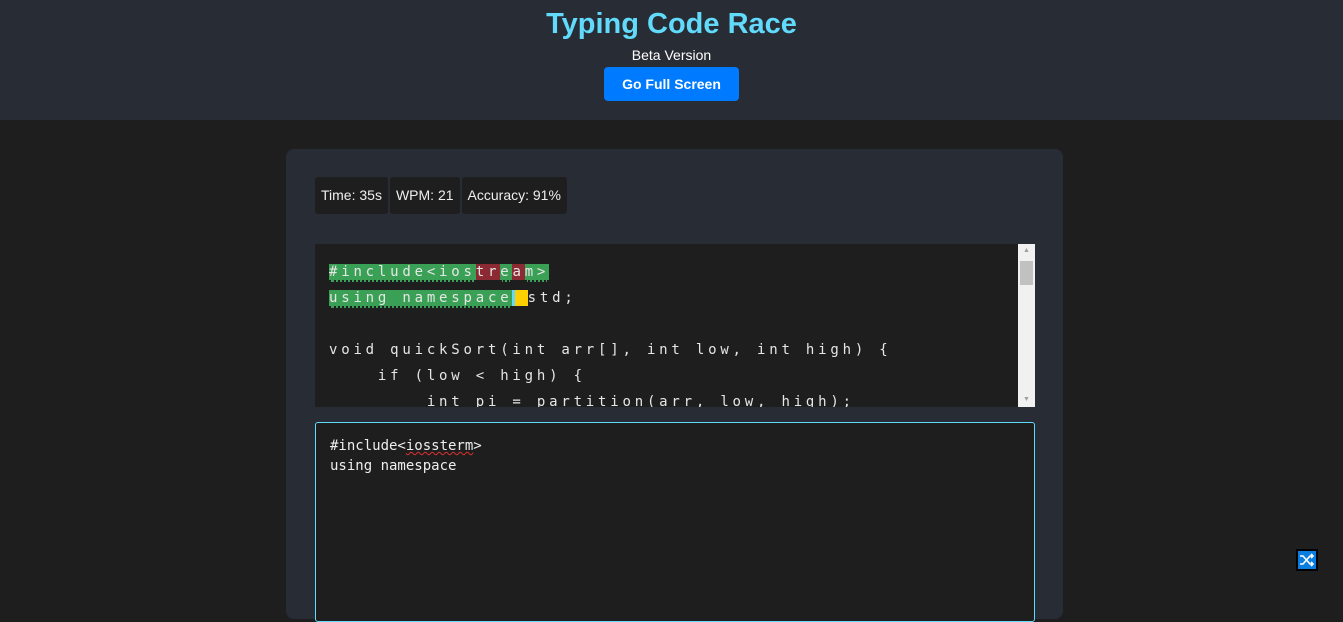 This screenshot has width=1343, height=622. I want to click on scrollbar-thumb, so click(1026, 273).